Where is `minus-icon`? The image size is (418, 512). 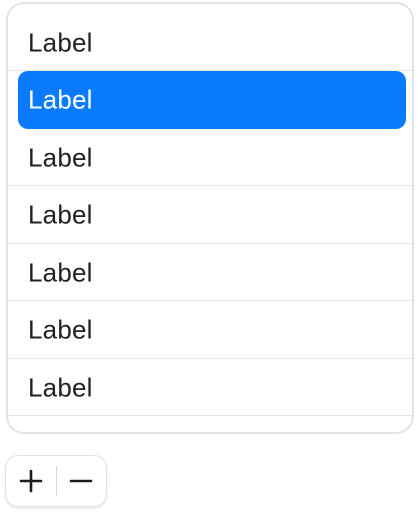 minus-icon is located at coordinates (81, 481).